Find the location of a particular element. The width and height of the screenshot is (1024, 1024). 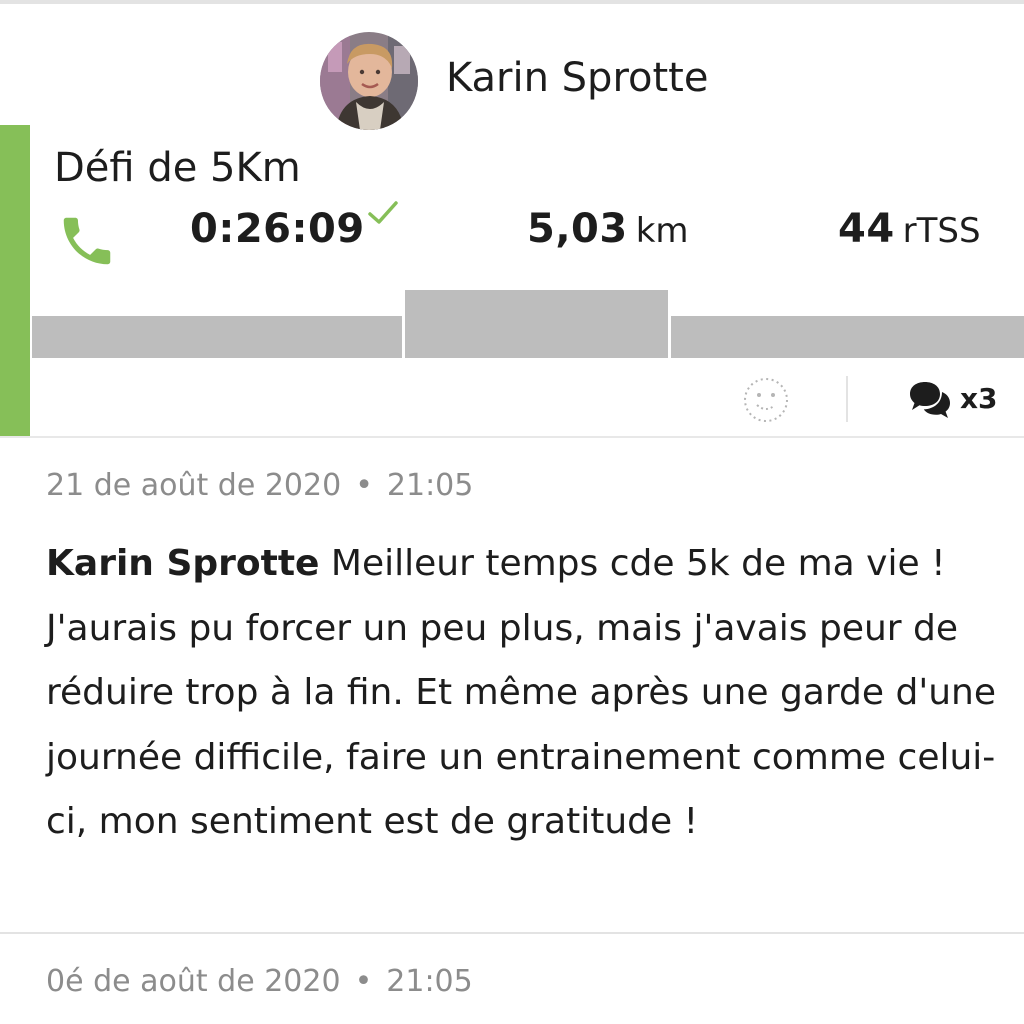

distance-metric: 5,03 km is located at coordinates (608, 236).